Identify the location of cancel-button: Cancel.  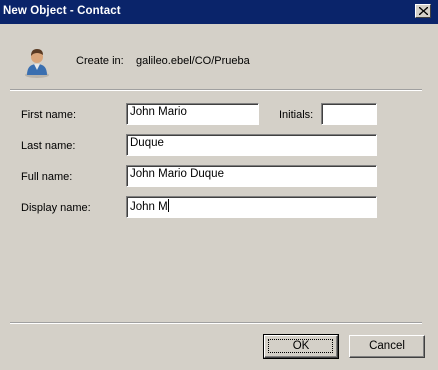
(387, 346).